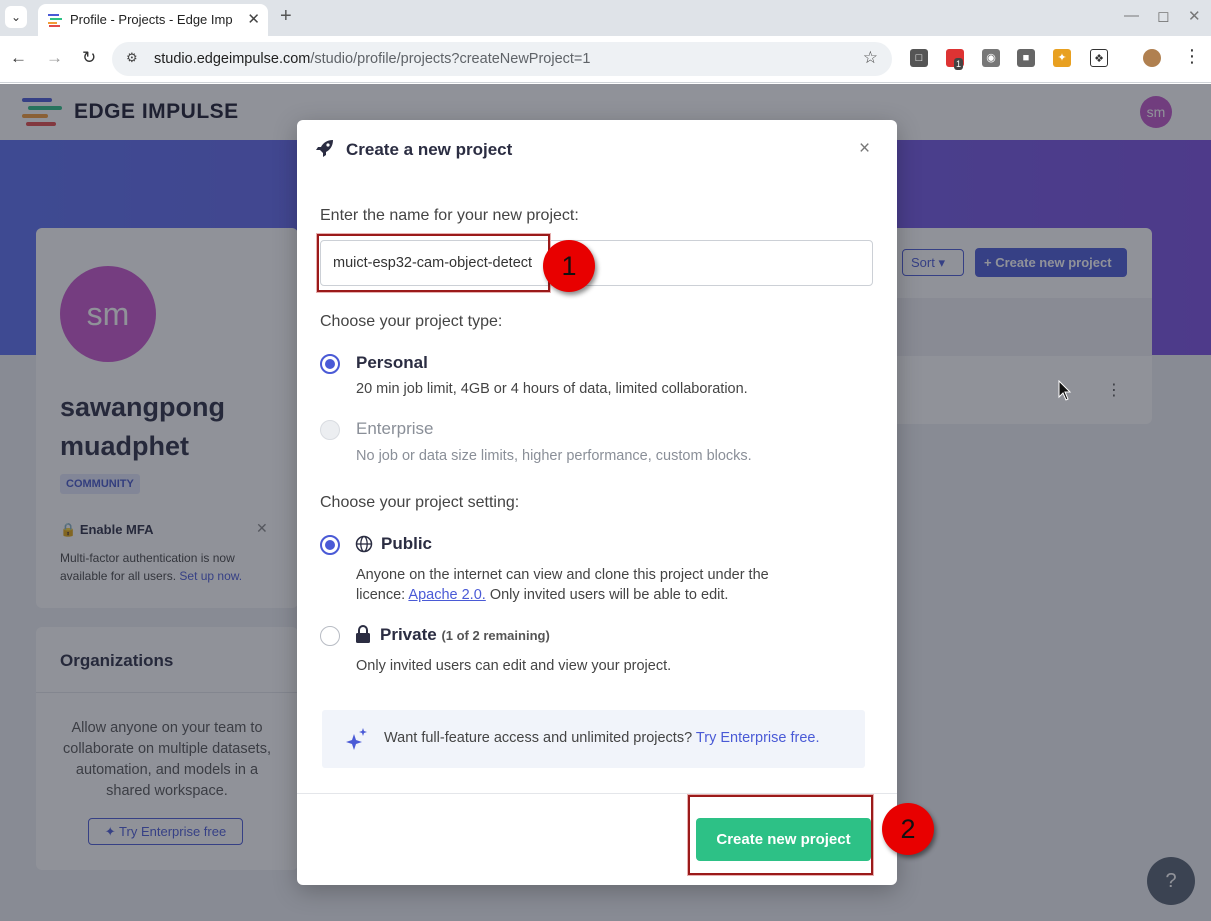 The height and width of the screenshot is (921, 1211). What do you see at coordinates (959, 64) in the screenshot?
I see `extension-badge: 1` at bounding box center [959, 64].